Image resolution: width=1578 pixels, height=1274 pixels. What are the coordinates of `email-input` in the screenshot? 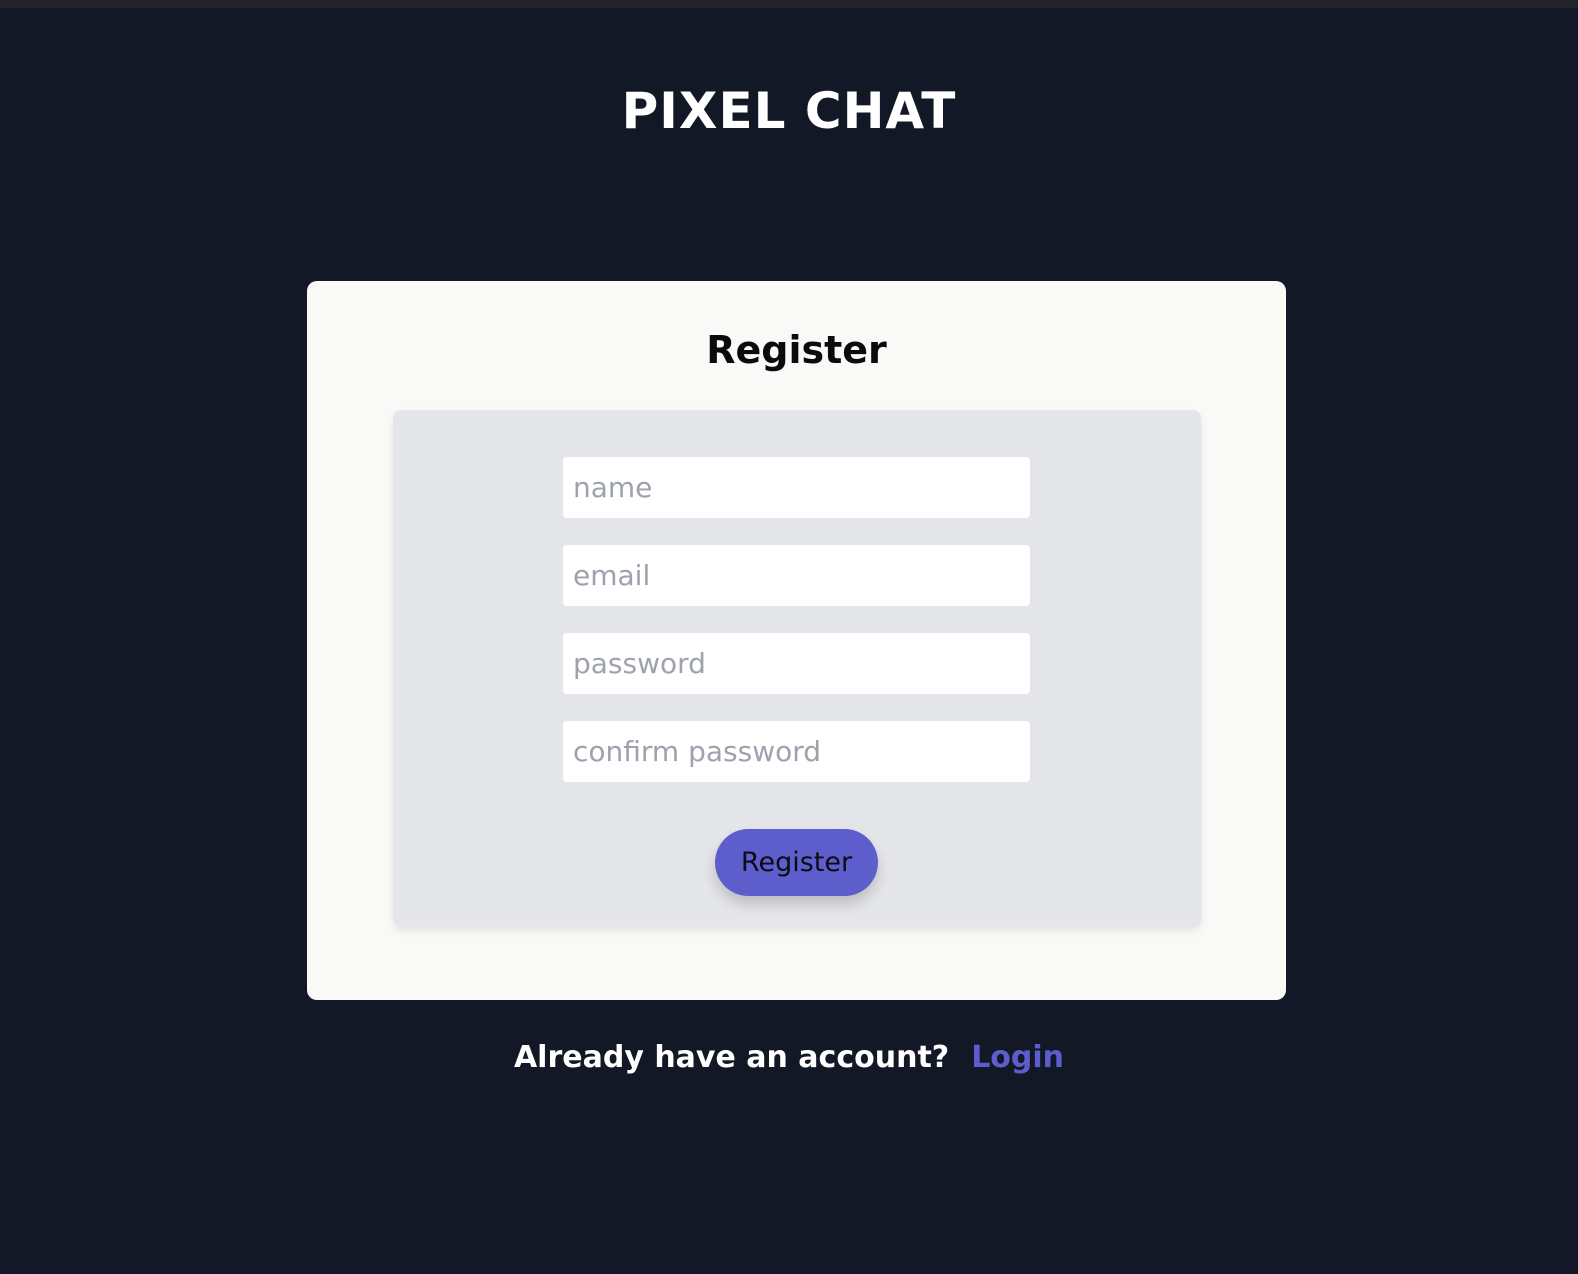 It's located at (796, 575).